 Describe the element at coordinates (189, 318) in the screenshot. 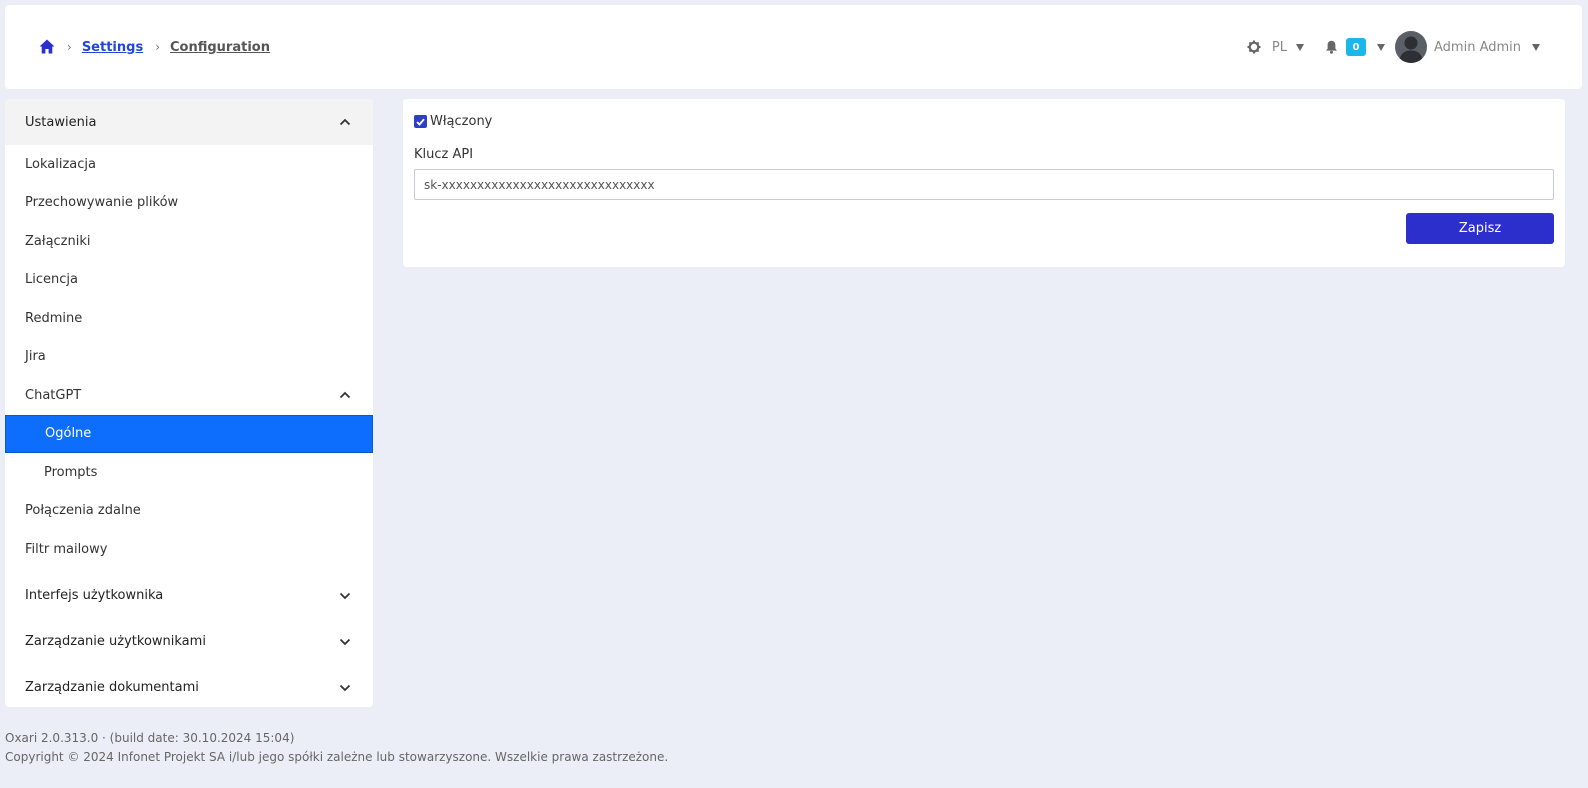

I see `sidebar-item-redmine: Redmine` at that location.